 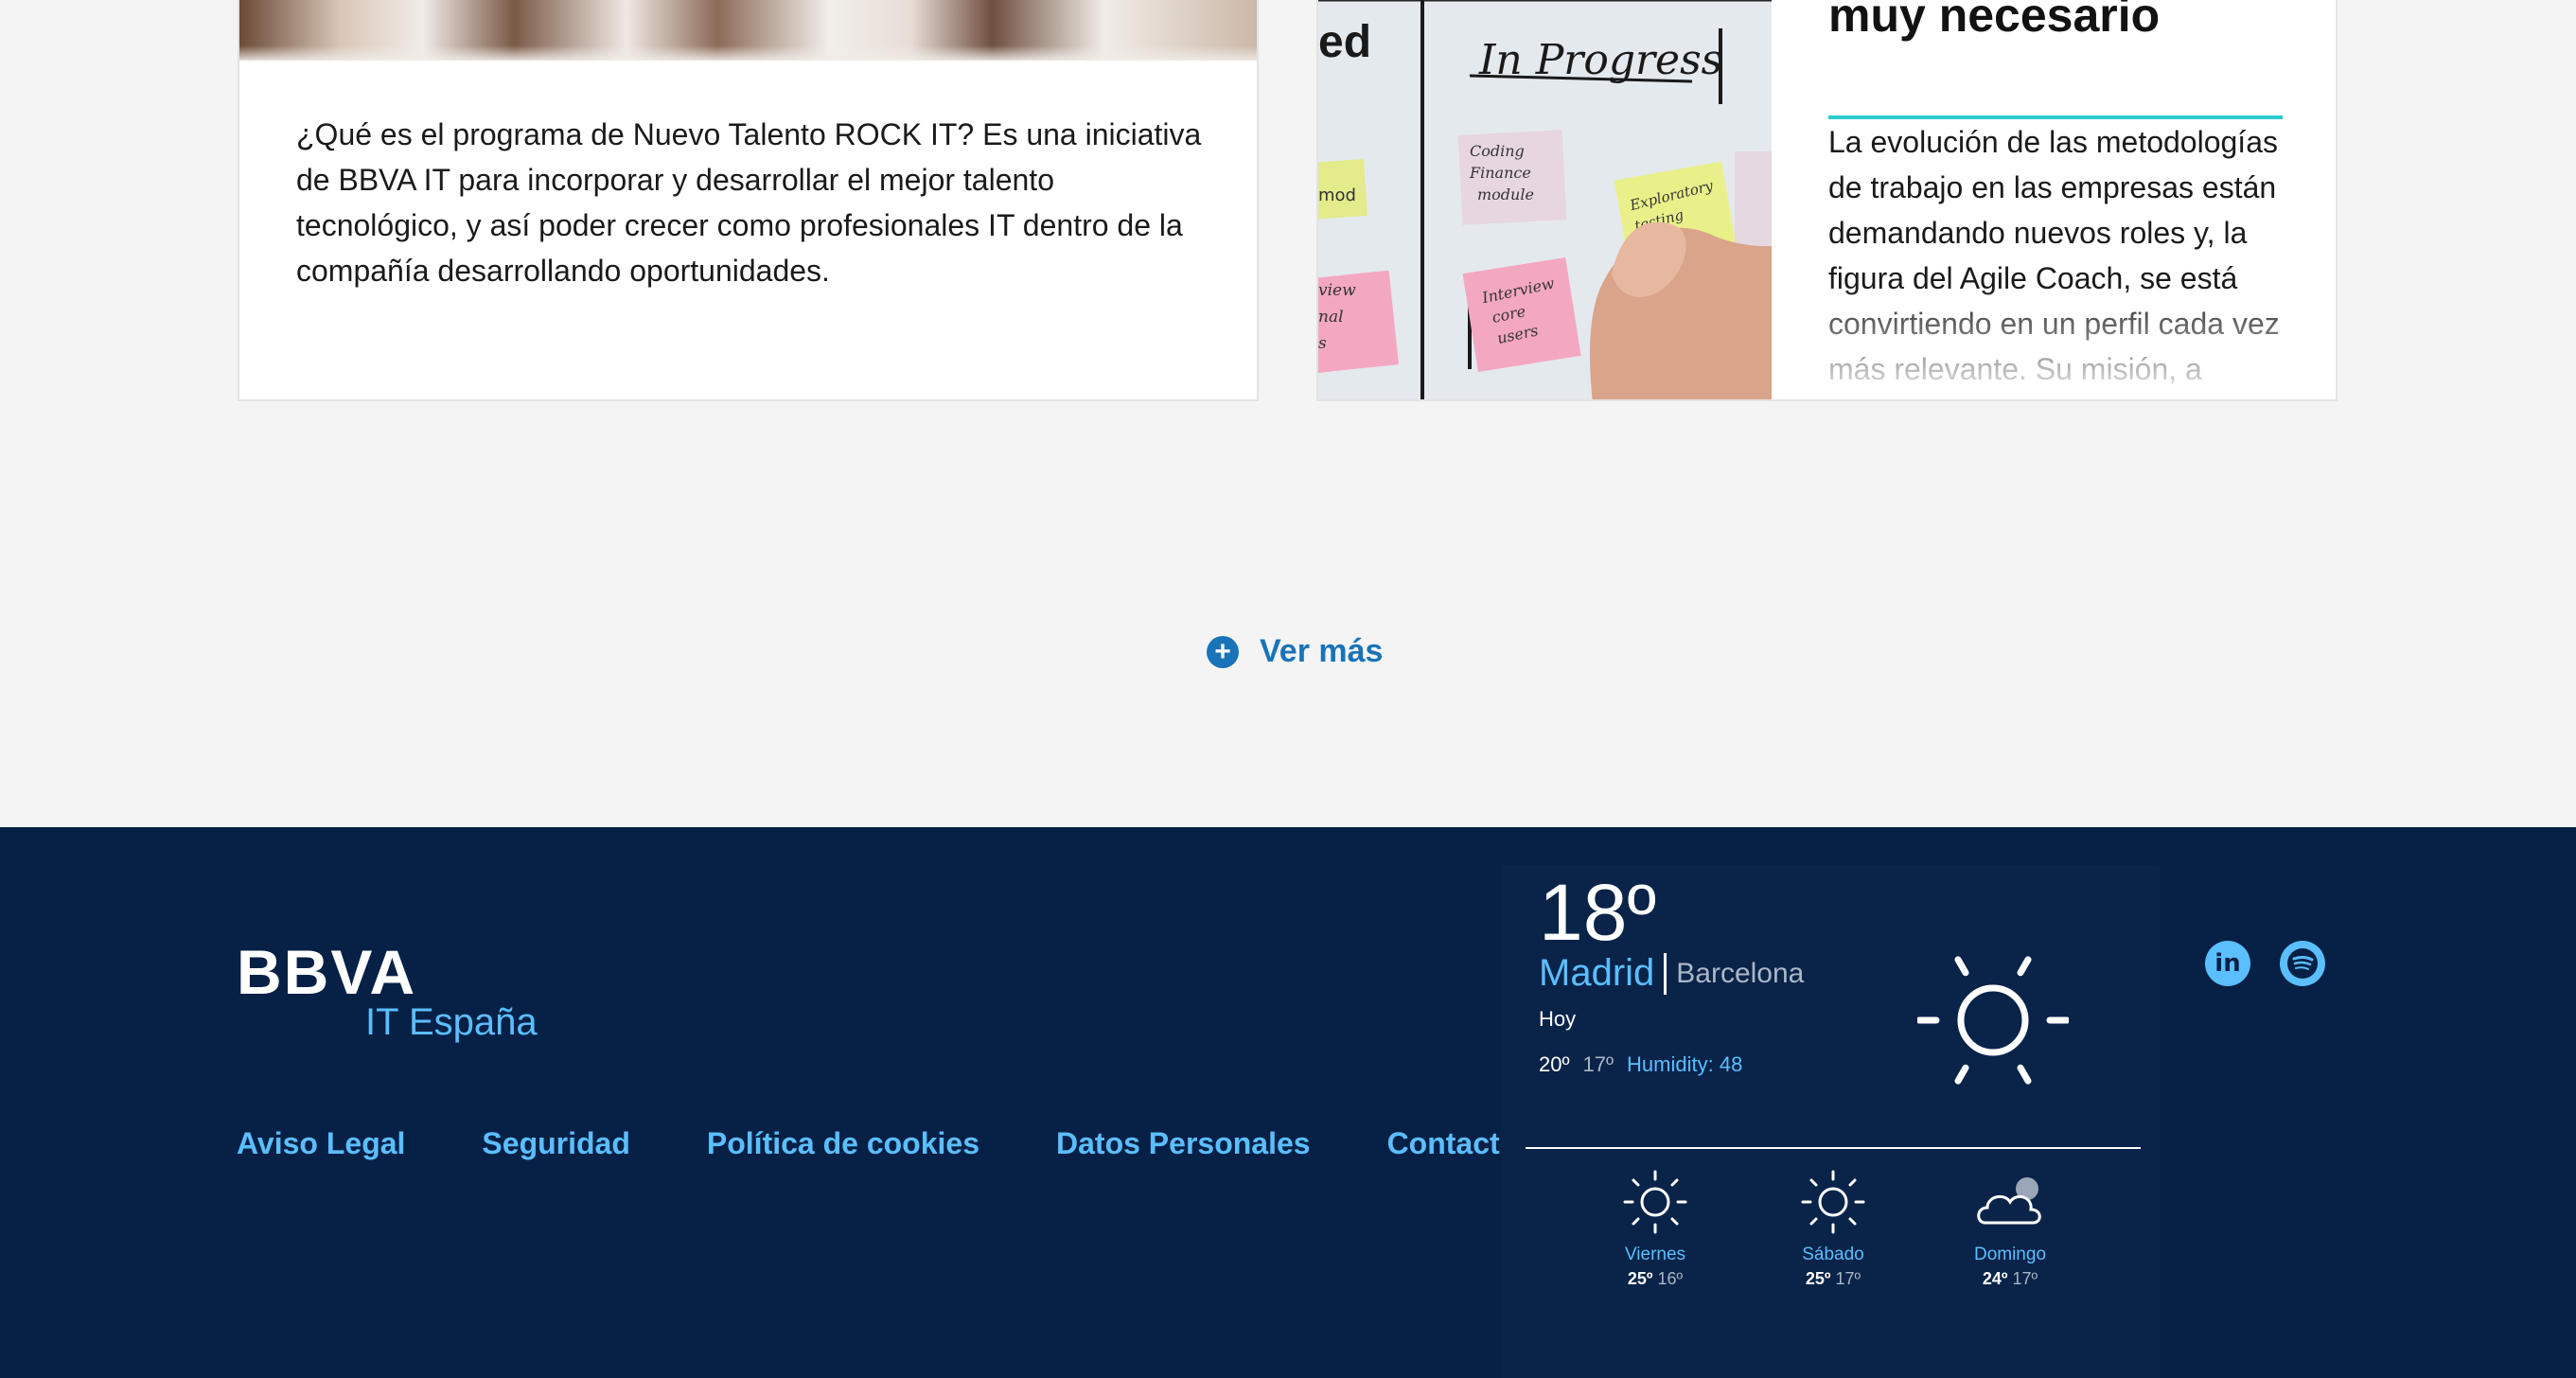 What do you see at coordinates (555, 1143) in the screenshot?
I see `link-seguridad: Seguridad` at bounding box center [555, 1143].